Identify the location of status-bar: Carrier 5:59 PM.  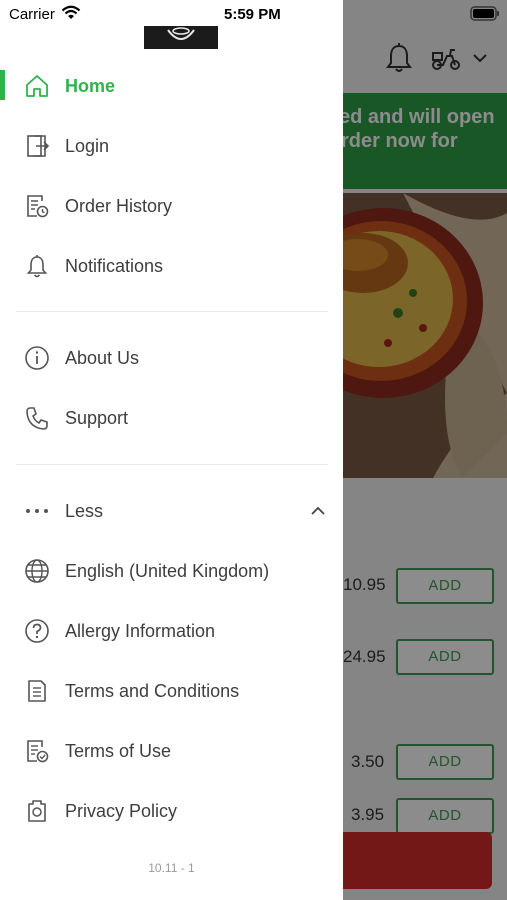
(253, 14).